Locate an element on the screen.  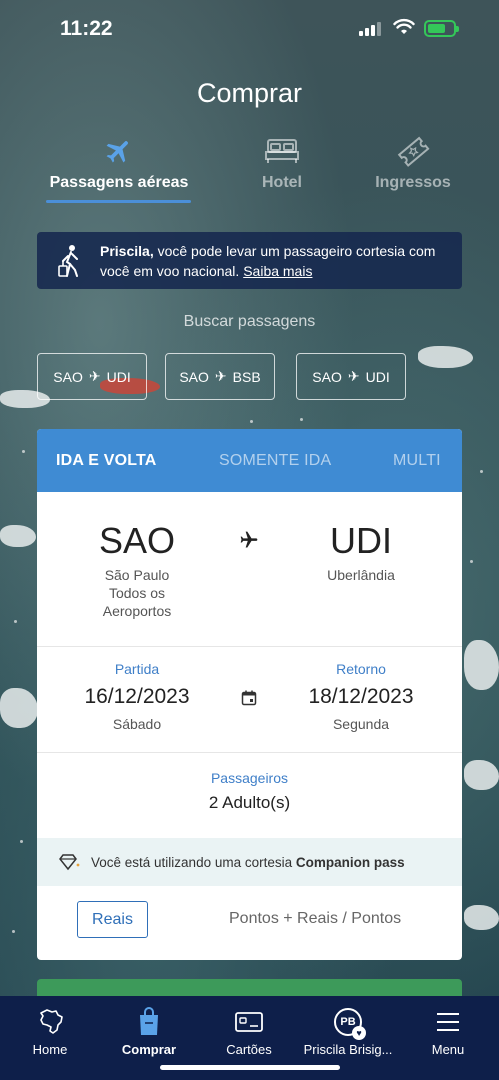
passengers-label: Passageiros is located at coordinates (249, 778).